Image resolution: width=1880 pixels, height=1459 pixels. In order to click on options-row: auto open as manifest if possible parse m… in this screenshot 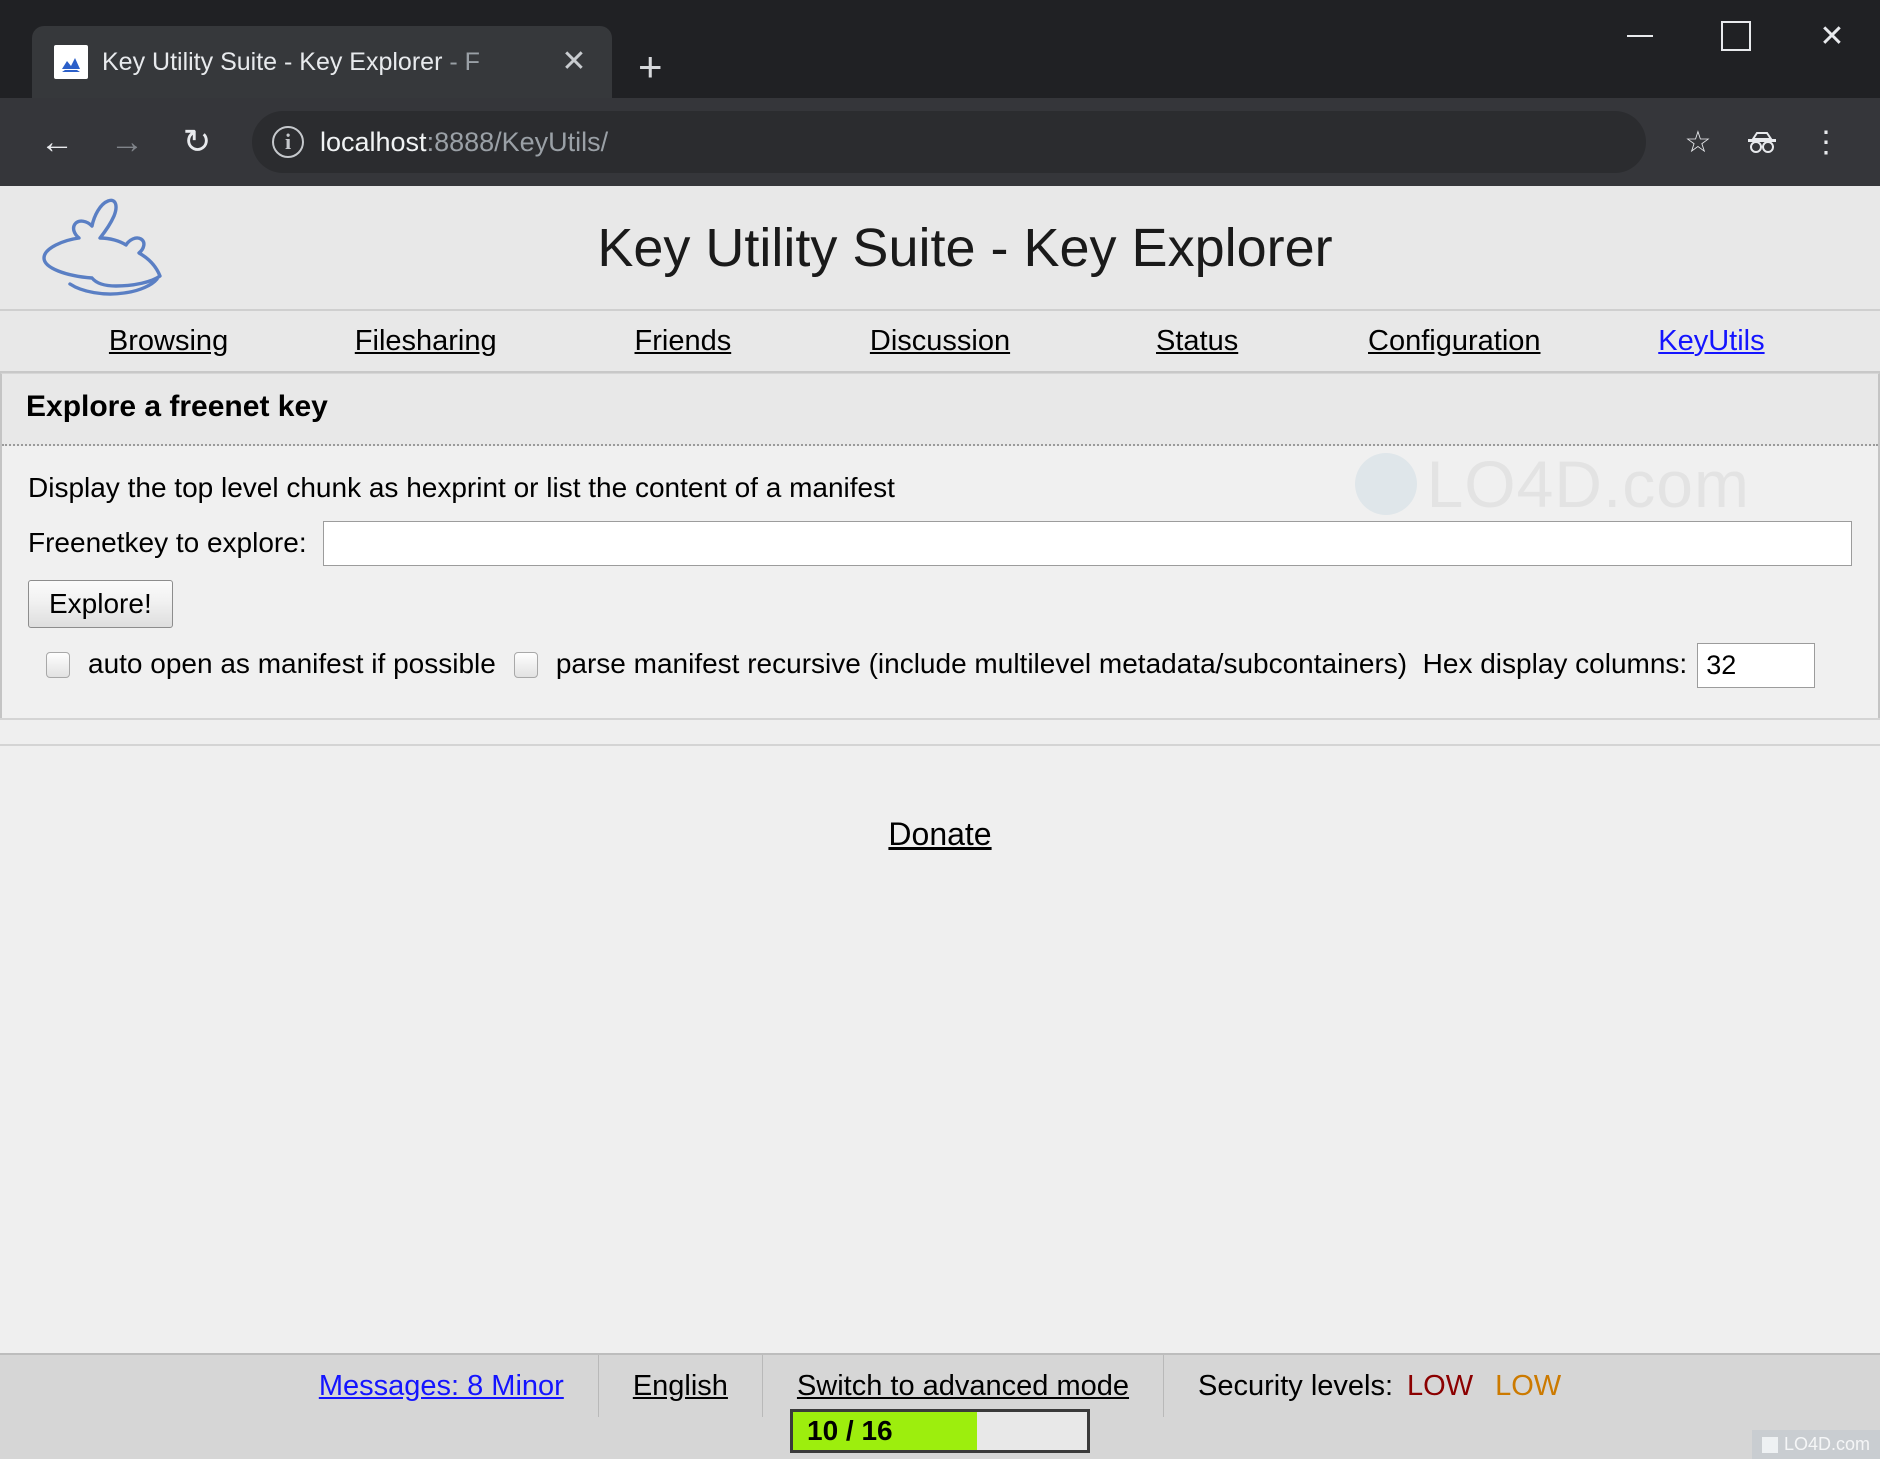, I will do `click(940, 665)`.